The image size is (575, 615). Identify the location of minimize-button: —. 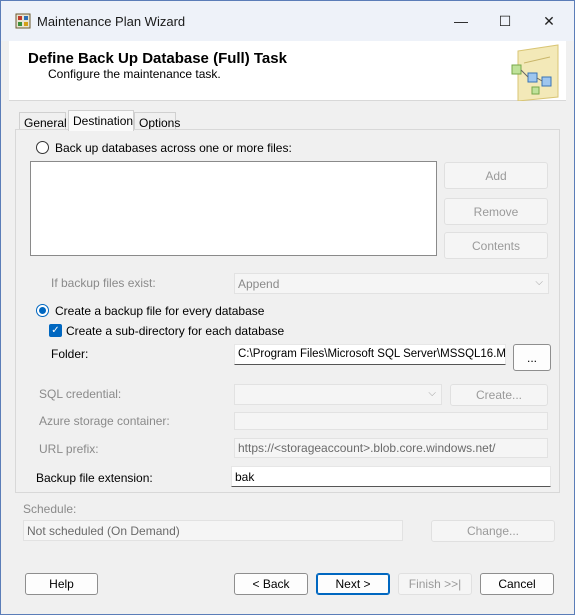
(461, 21).